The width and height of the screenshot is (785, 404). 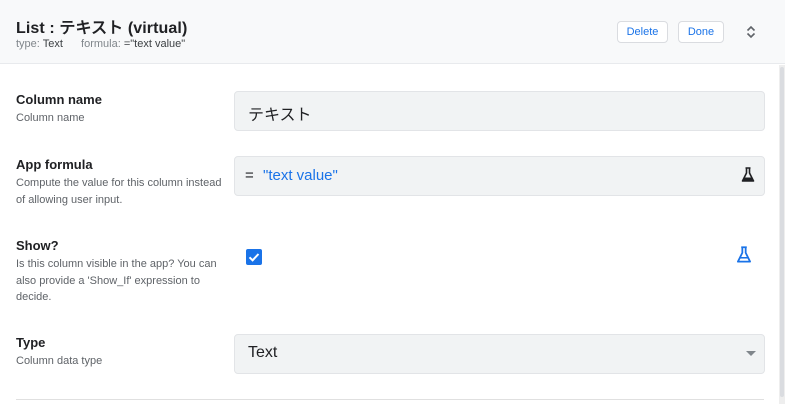 I want to click on type-description: Column data type, so click(x=59, y=361).